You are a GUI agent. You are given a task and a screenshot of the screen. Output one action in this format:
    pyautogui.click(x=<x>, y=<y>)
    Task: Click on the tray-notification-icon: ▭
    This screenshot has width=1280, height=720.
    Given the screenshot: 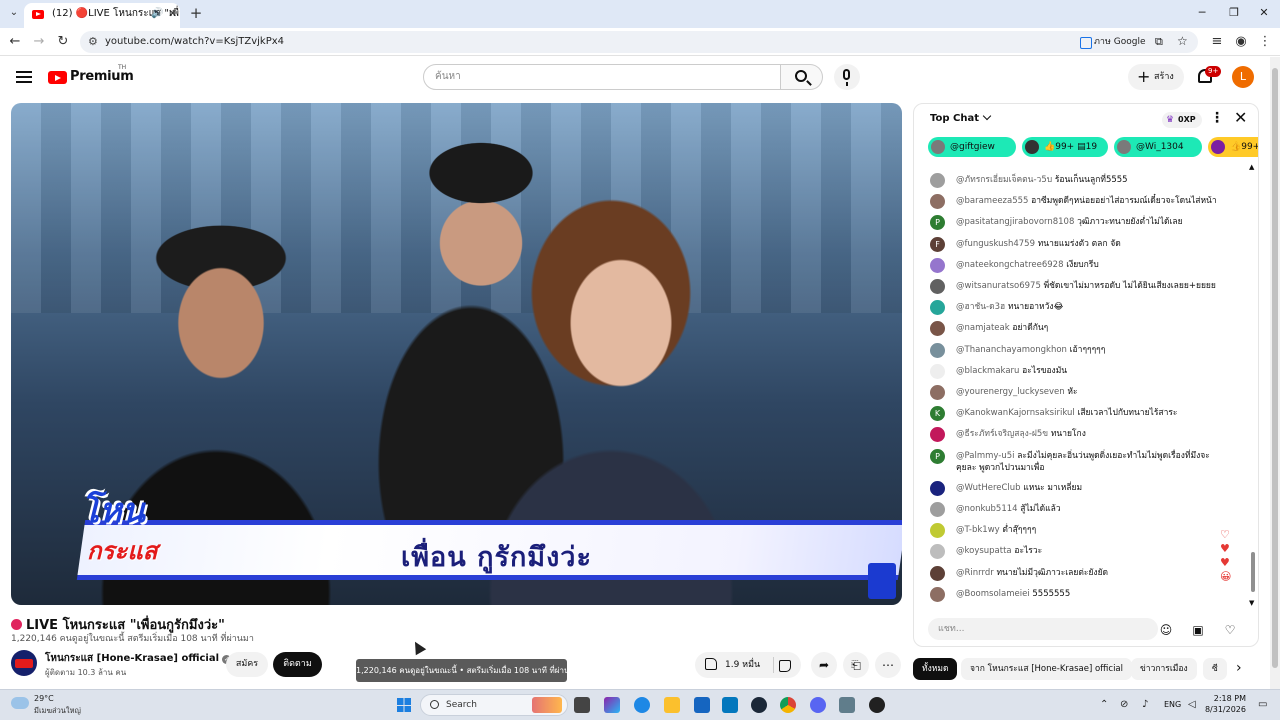 What is the action you would take?
    pyautogui.click(x=1262, y=704)
    